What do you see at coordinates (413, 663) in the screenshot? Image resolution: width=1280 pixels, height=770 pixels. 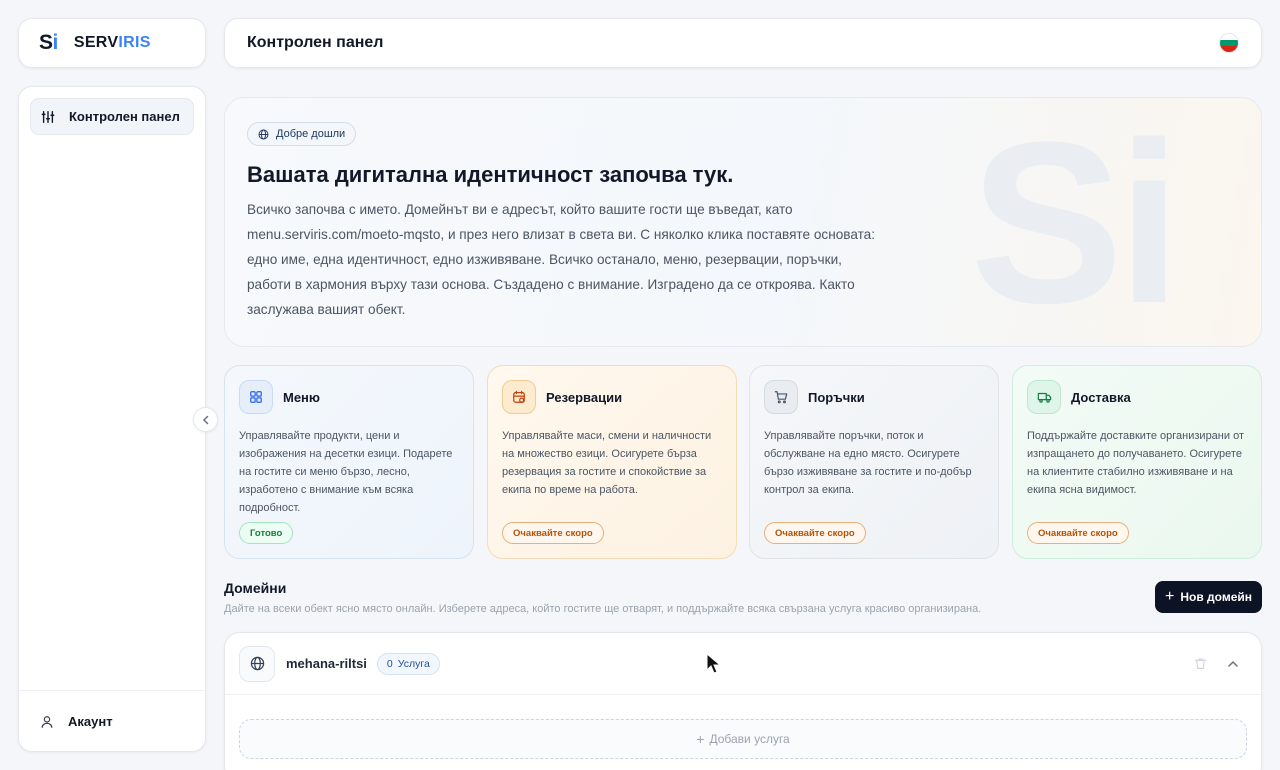 I see `service-count-label: Услуга` at bounding box center [413, 663].